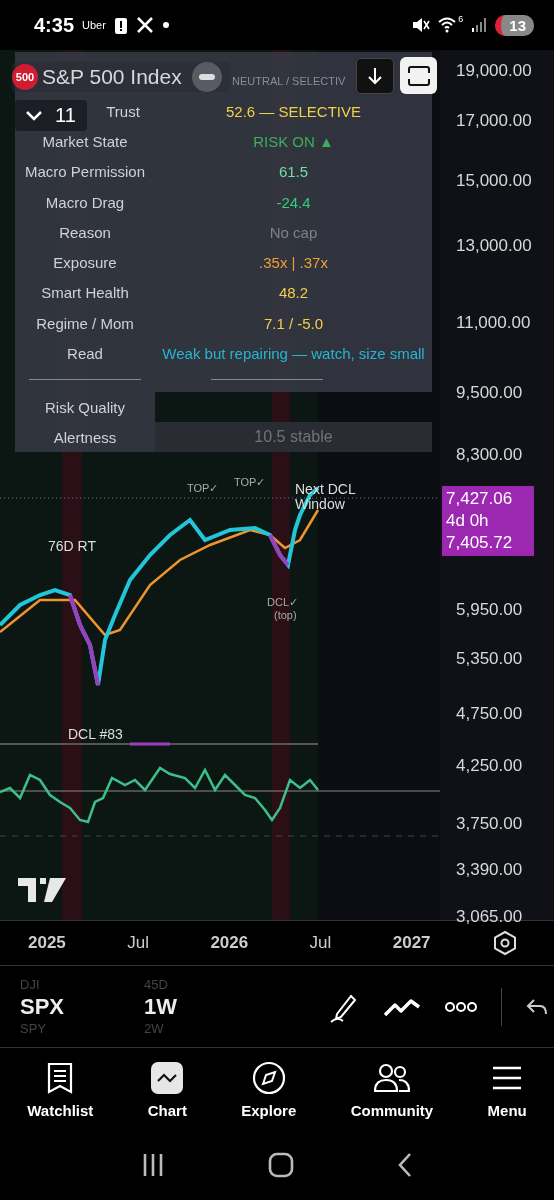  What do you see at coordinates (60, 1077) in the screenshot?
I see `bookmark-list-icon` at bounding box center [60, 1077].